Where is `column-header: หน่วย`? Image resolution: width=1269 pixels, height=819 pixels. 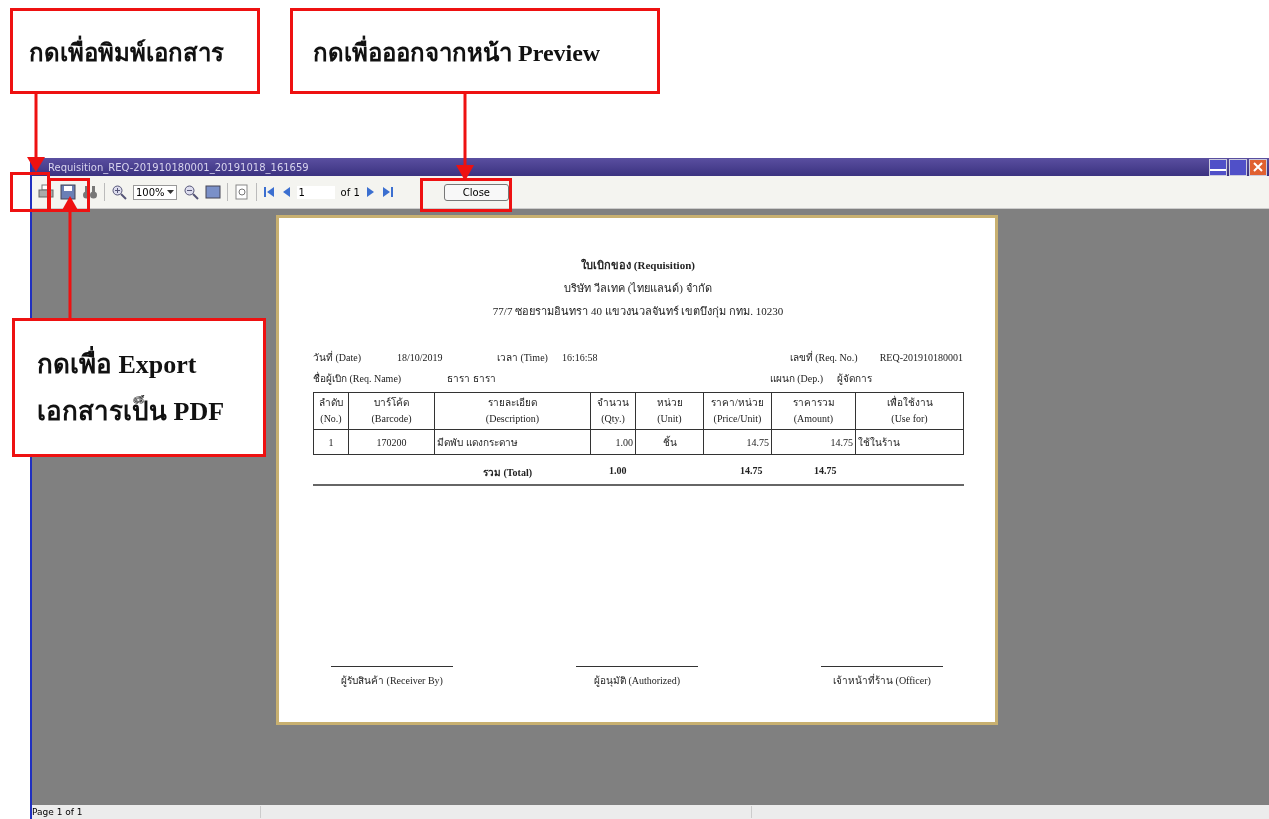 column-header: หน่วย is located at coordinates (669, 401).